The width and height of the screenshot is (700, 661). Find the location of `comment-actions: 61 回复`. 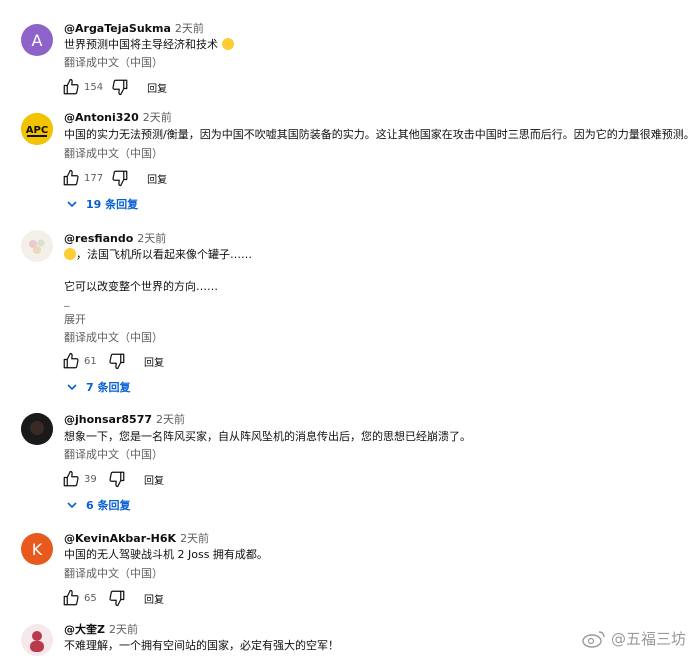

comment-actions: 61 回复 is located at coordinates (113, 361).